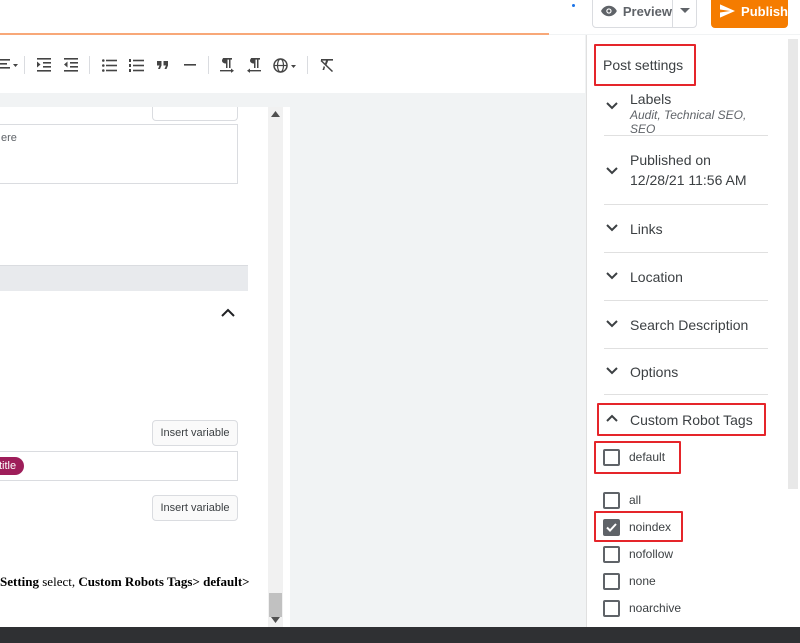 This screenshot has height=643, width=800. I want to click on textarea-text: ere, so click(9, 138).